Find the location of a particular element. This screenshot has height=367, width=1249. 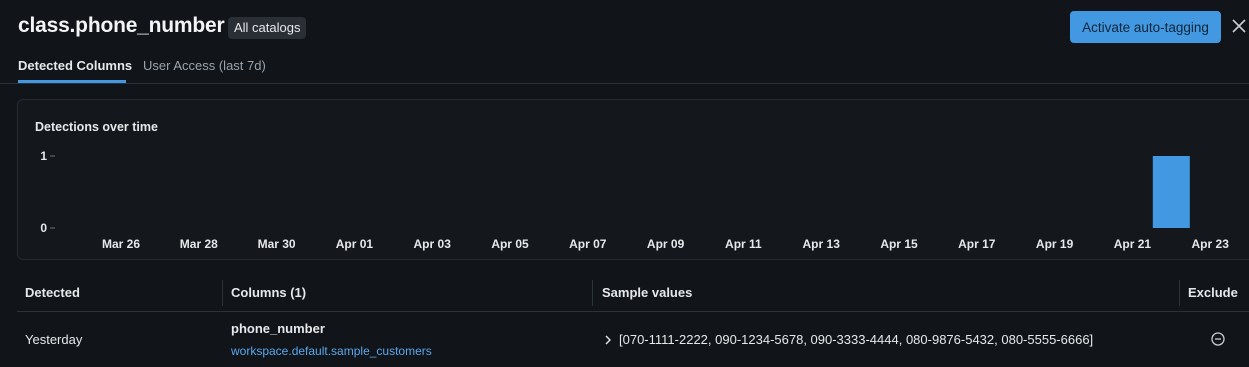

header-divider is located at coordinates (633, 311).